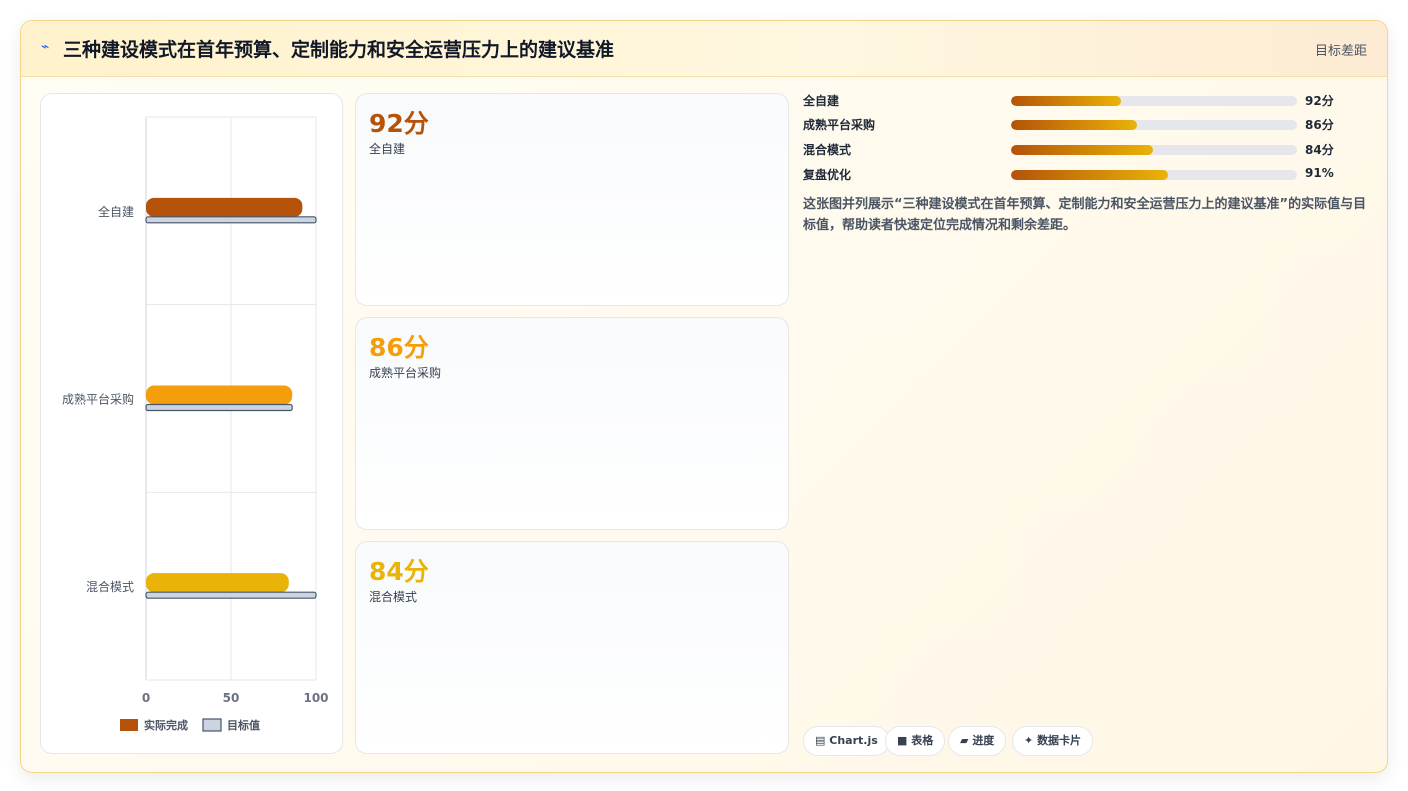 Image resolution: width=1408 pixels, height=791 pixels. I want to click on kpi-label: 成熟平台采购, so click(405, 373).